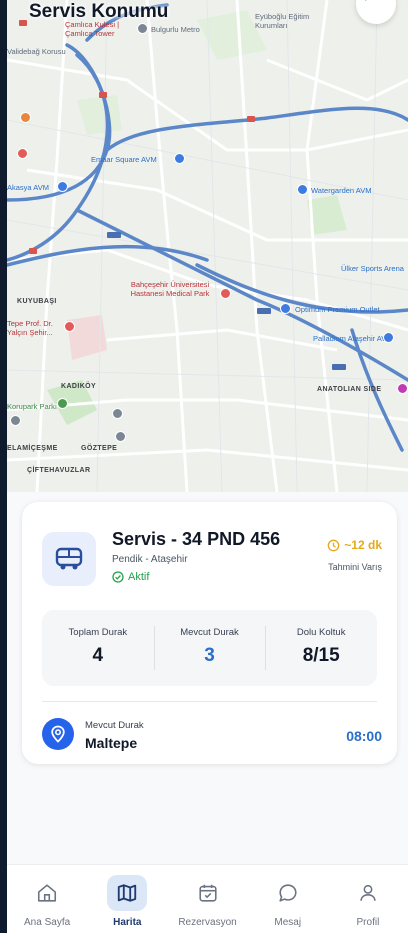  I want to click on map-label-optimum: Optimum Premium Outlet, so click(337, 309).